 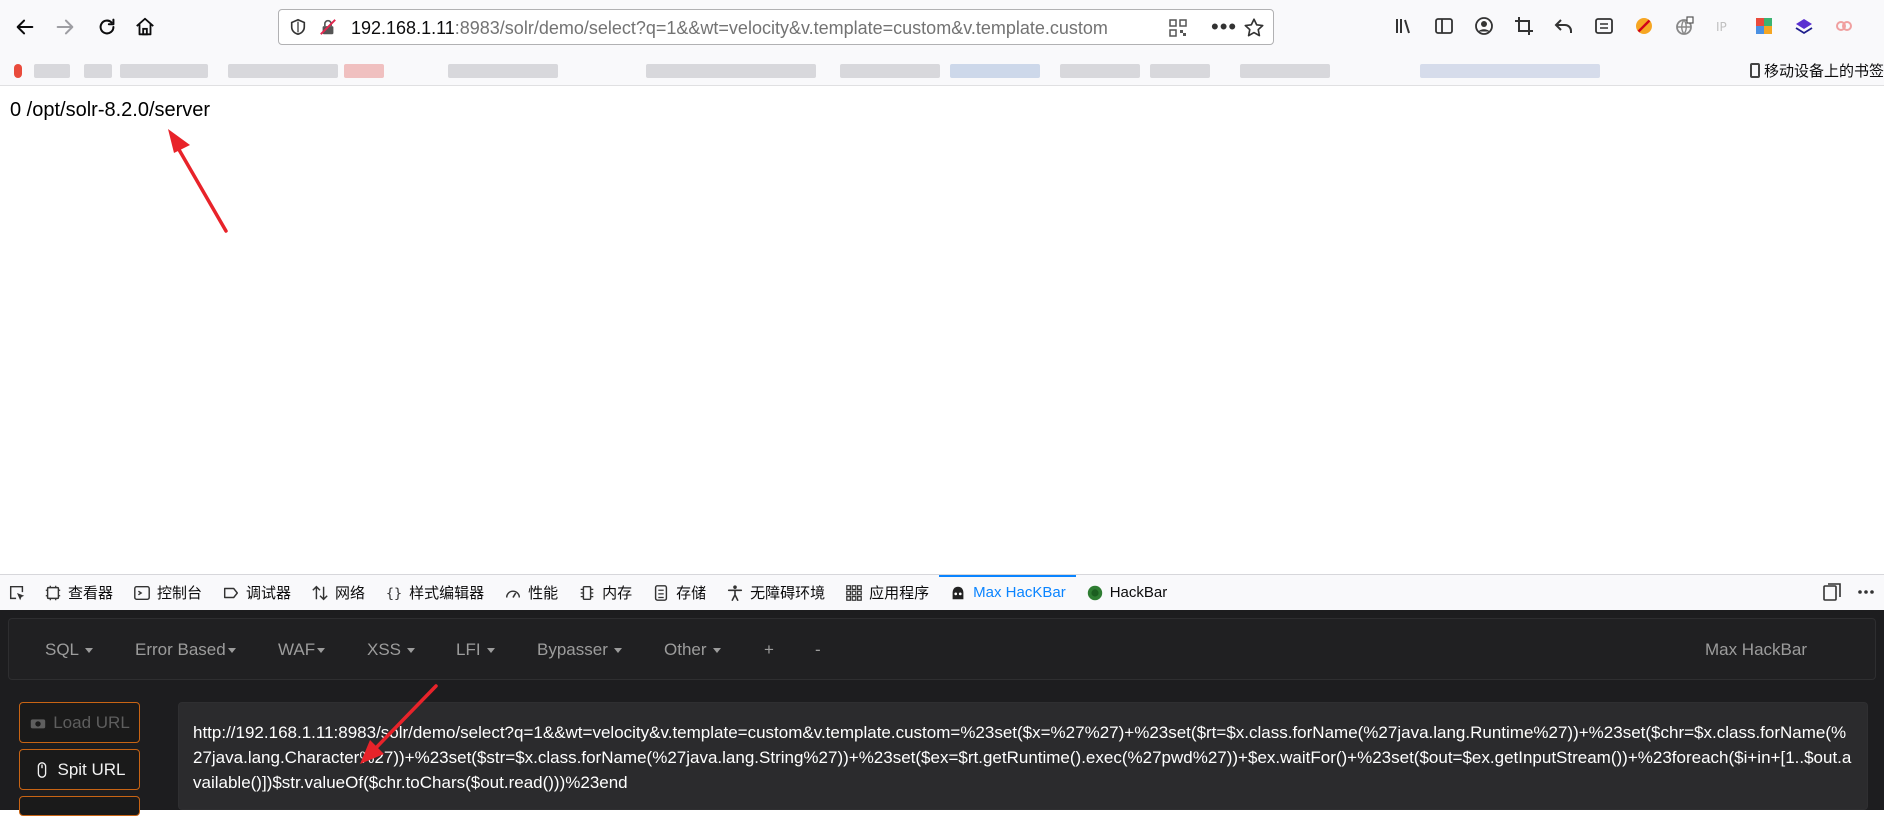 I want to click on tab-performance: 性能, so click(x=531, y=593).